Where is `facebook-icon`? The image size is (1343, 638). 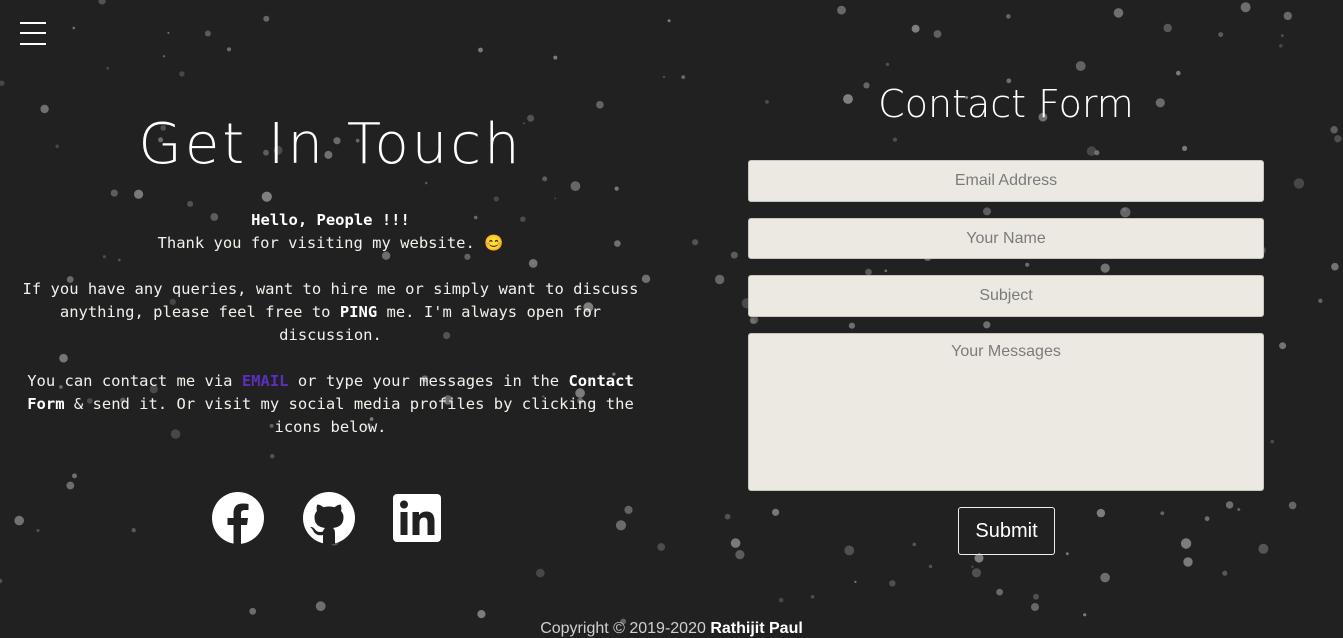 facebook-icon is located at coordinates (238, 518).